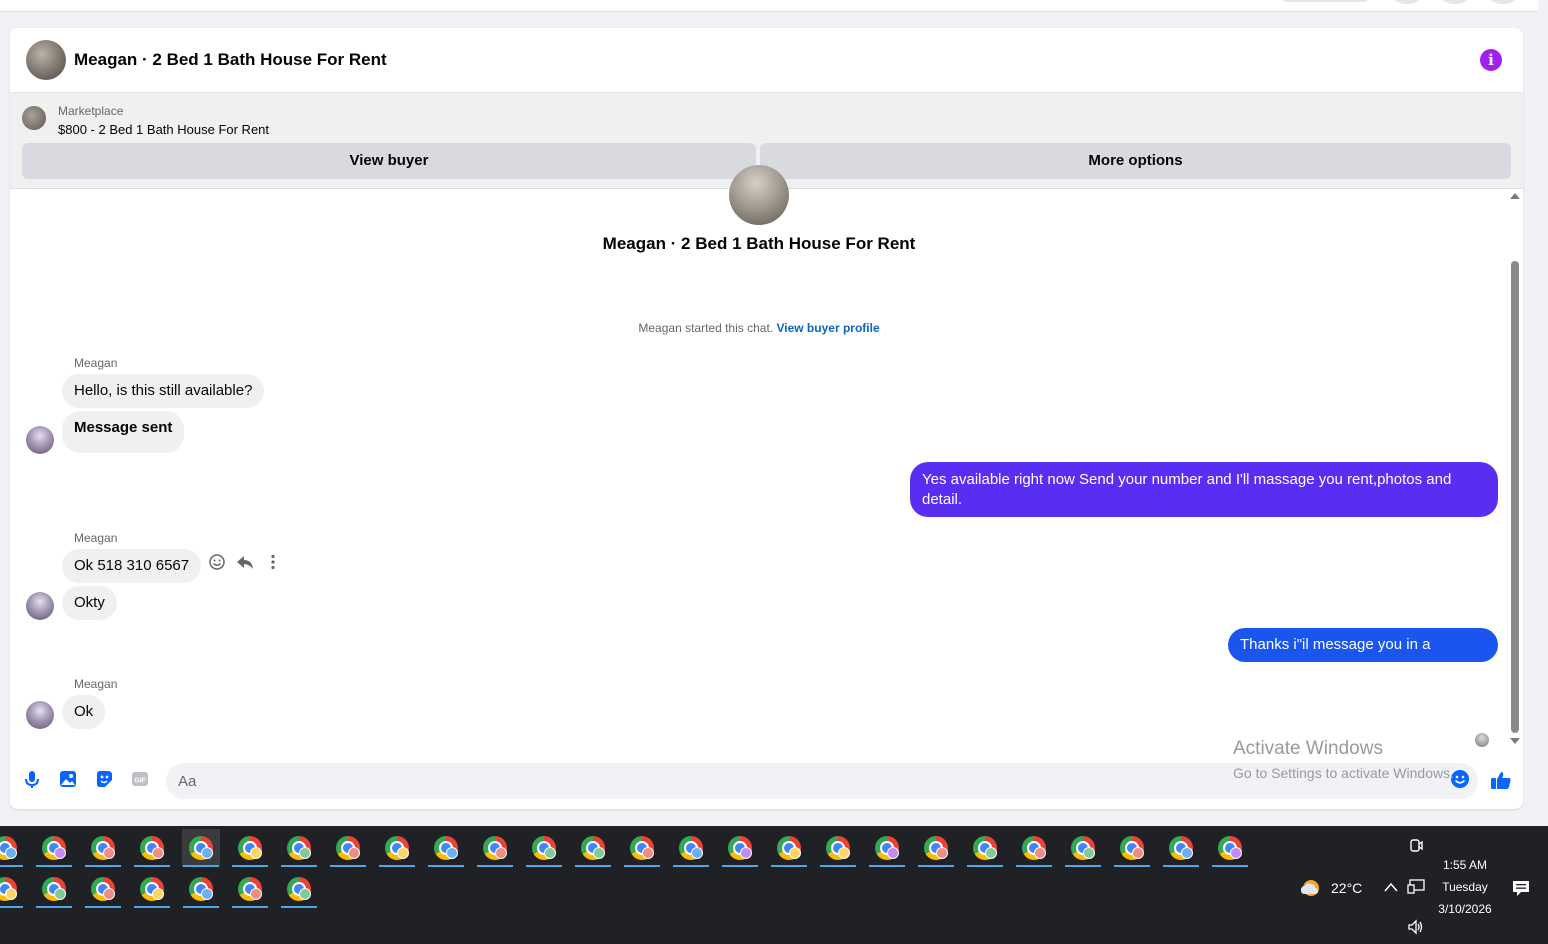 This screenshot has width=1548, height=944. Describe the element at coordinates (1325, 1) in the screenshot. I see `nav-pill` at that location.